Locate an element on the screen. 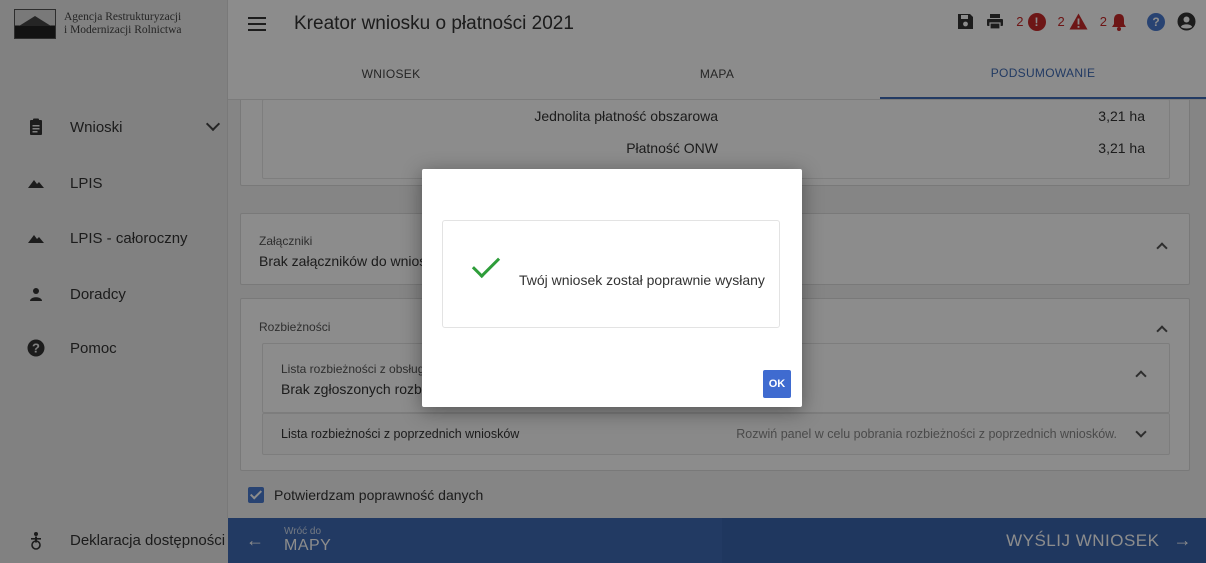 The image size is (1206, 563). check-icon is located at coordinates (486, 264).